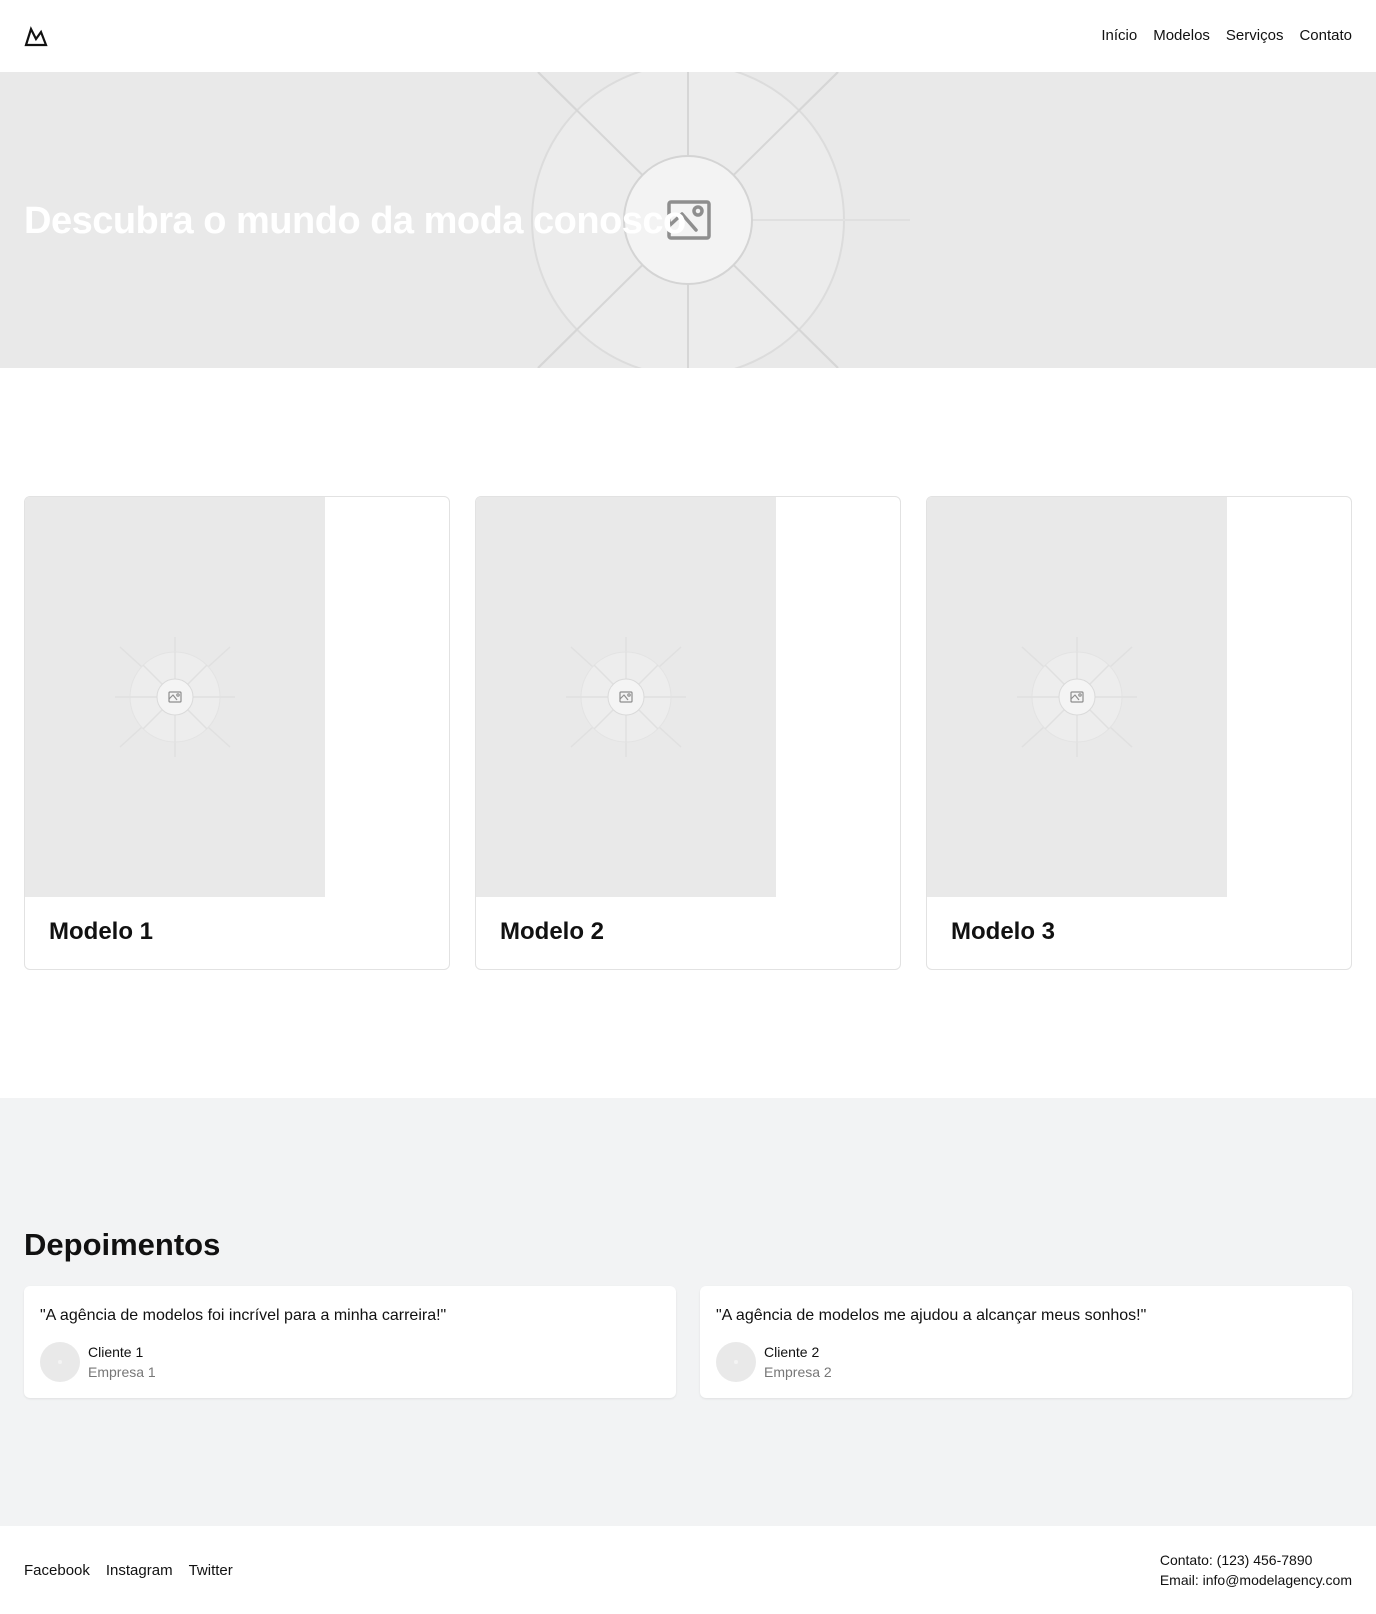  What do you see at coordinates (116, 1352) in the screenshot?
I see `client-name: Cliente 1` at bounding box center [116, 1352].